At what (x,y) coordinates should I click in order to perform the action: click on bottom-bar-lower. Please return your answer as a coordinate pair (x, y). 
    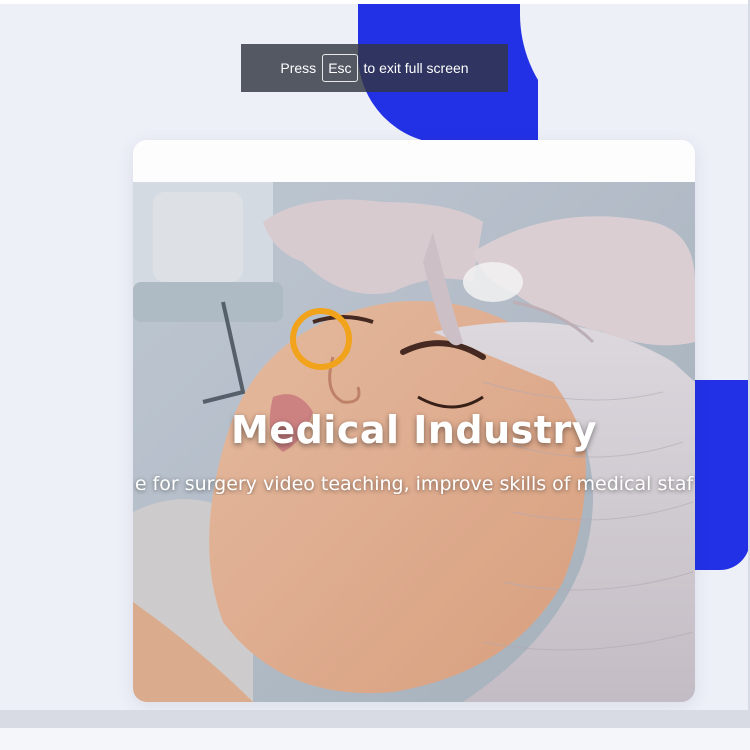
    Looking at the image, I should click on (375, 739).